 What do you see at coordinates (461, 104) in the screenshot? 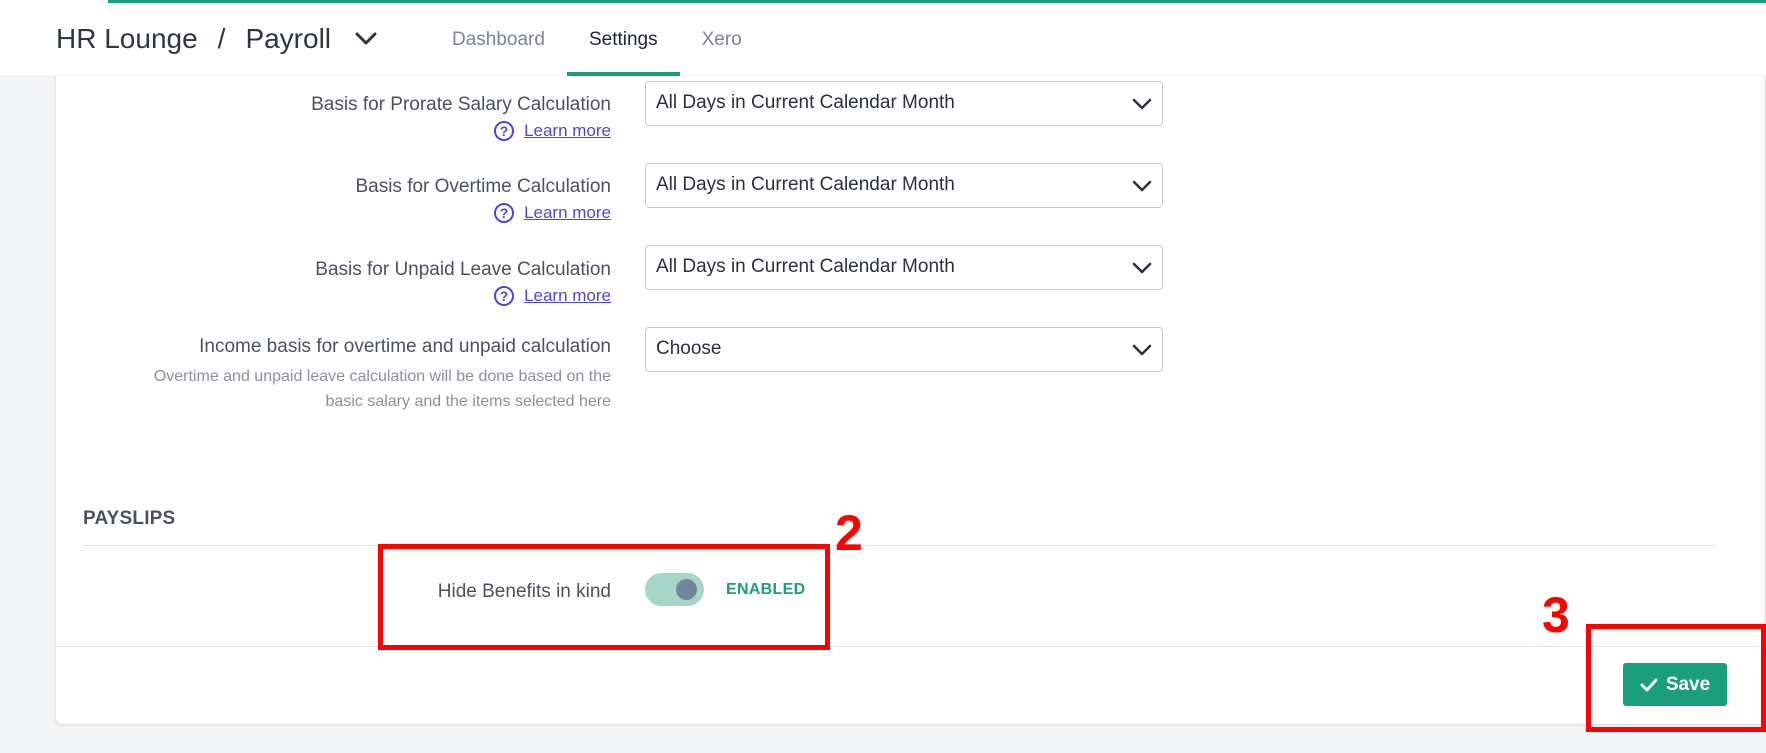
I see `prorate-basis-label: Basis for Prorate Salary Calculation` at bounding box center [461, 104].